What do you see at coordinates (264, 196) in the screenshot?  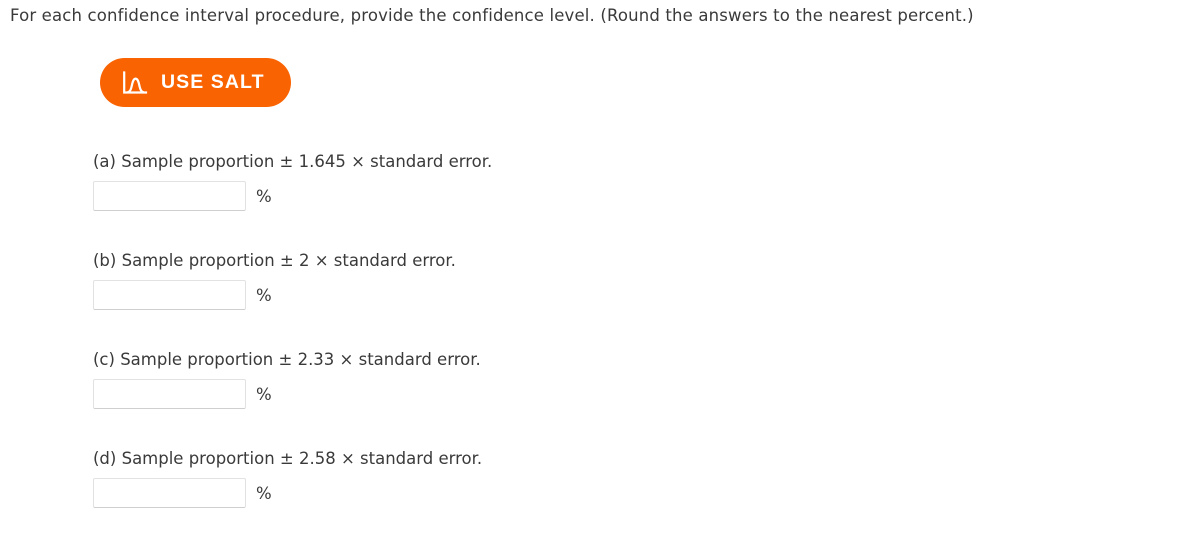 I see `percent-sign-a: %` at bounding box center [264, 196].